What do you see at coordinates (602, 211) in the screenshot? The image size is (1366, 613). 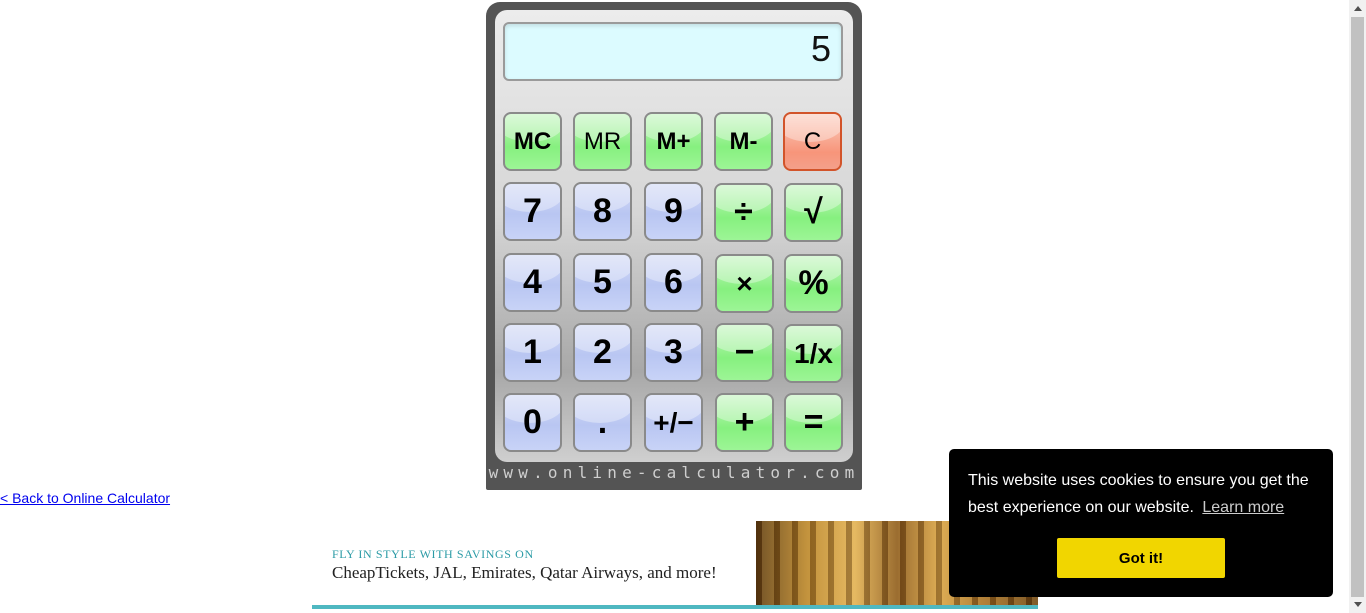 I see `key-8: 8` at bounding box center [602, 211].